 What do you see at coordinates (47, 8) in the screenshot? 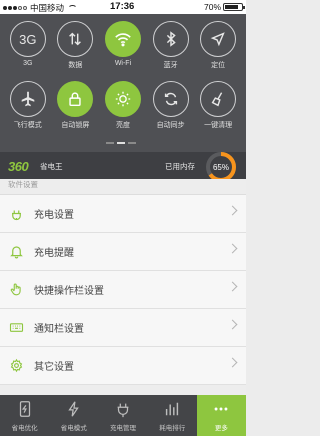
I see `carrier-name: 中国移动` at bounding box center [47, 8].